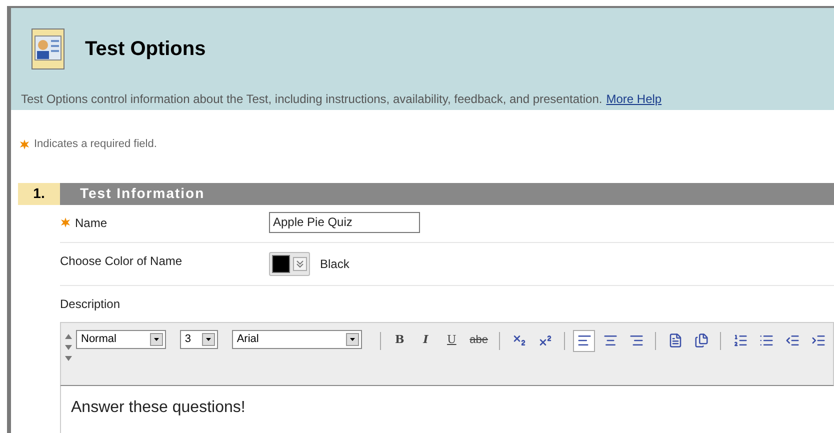 Image resolution: width=834 pixels, height=433 pixels. Describe the element at coordinates (300, 263) in the screenshot. I see `chevron-down-icon` at that location.